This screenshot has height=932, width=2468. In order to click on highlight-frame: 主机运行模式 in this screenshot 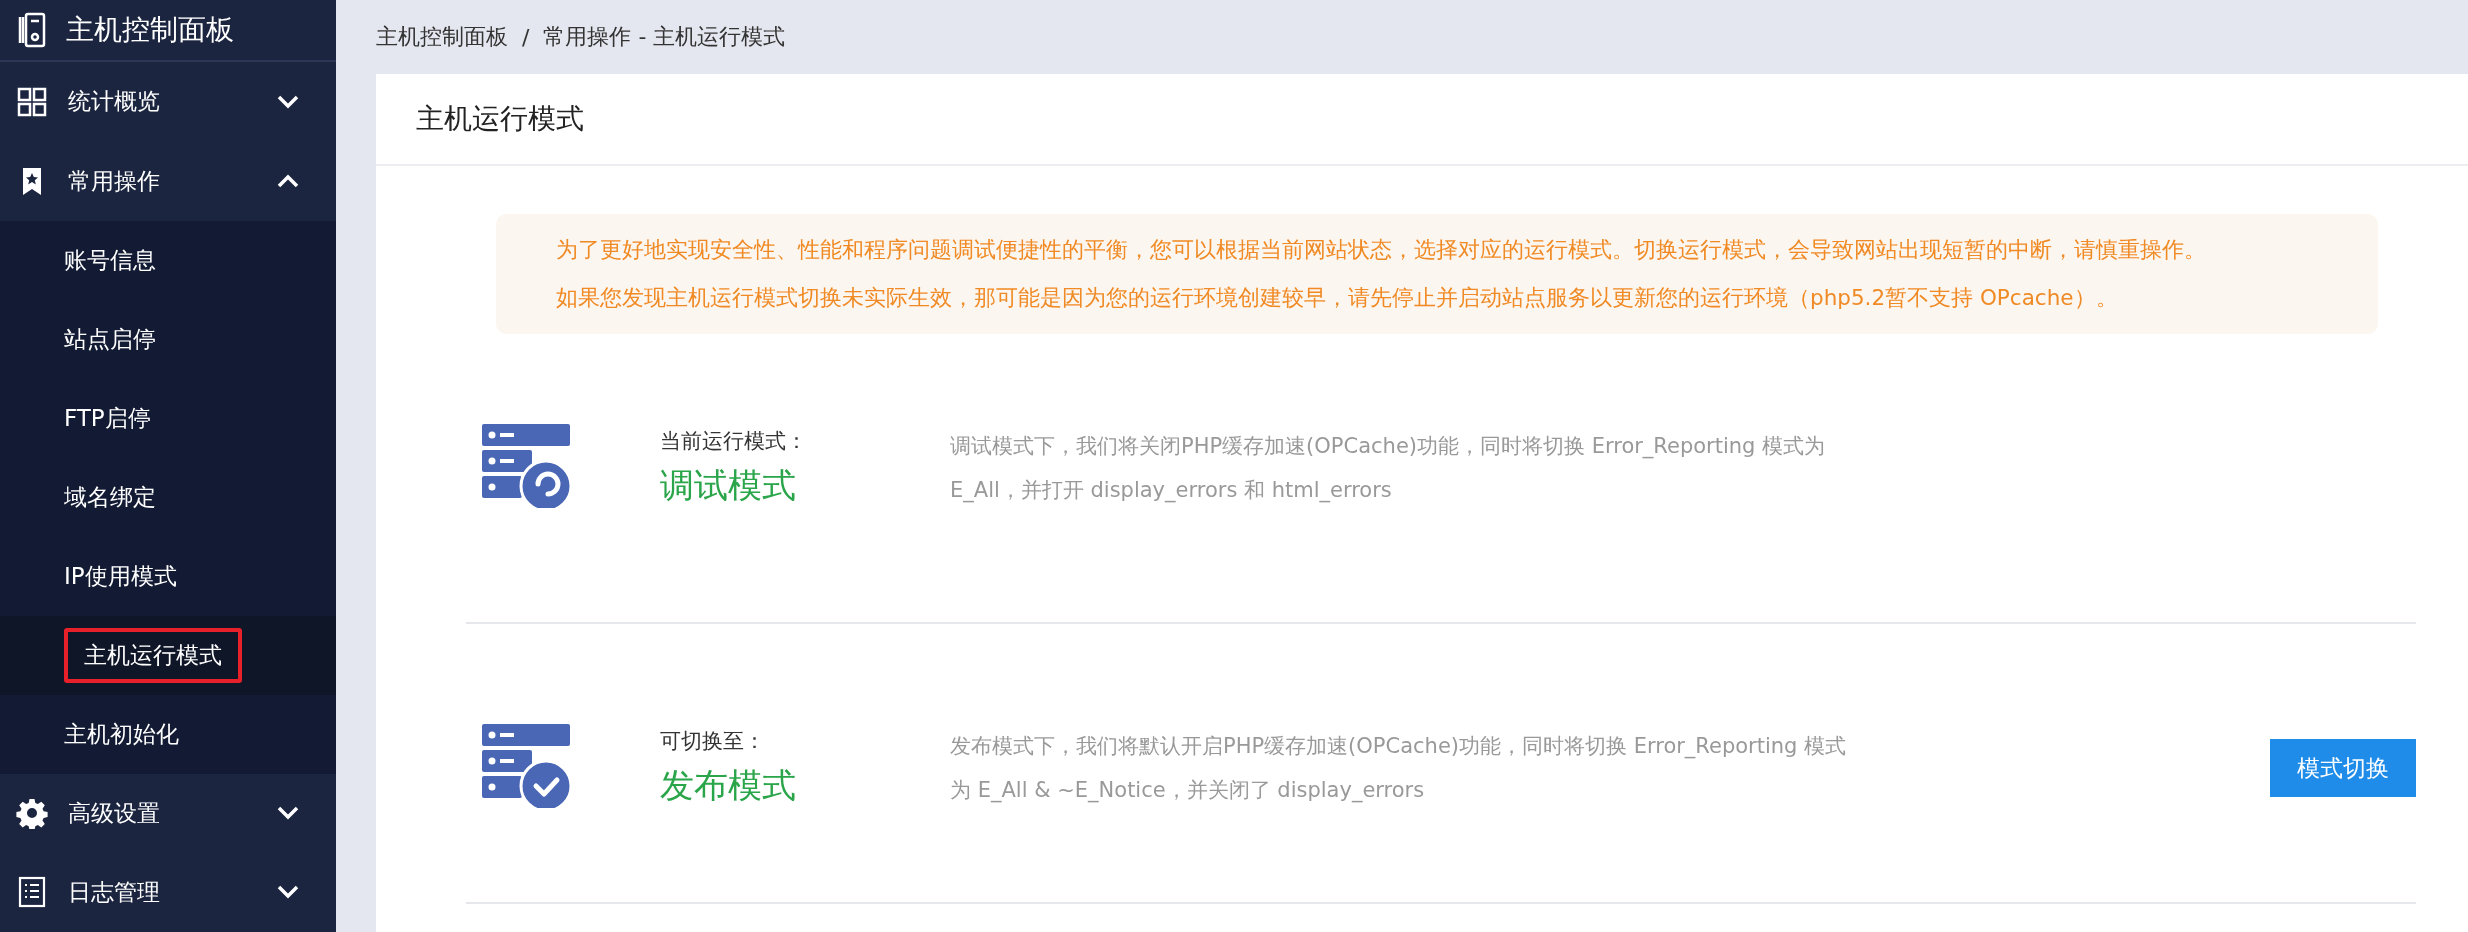, I will do `click(153, 655)`.